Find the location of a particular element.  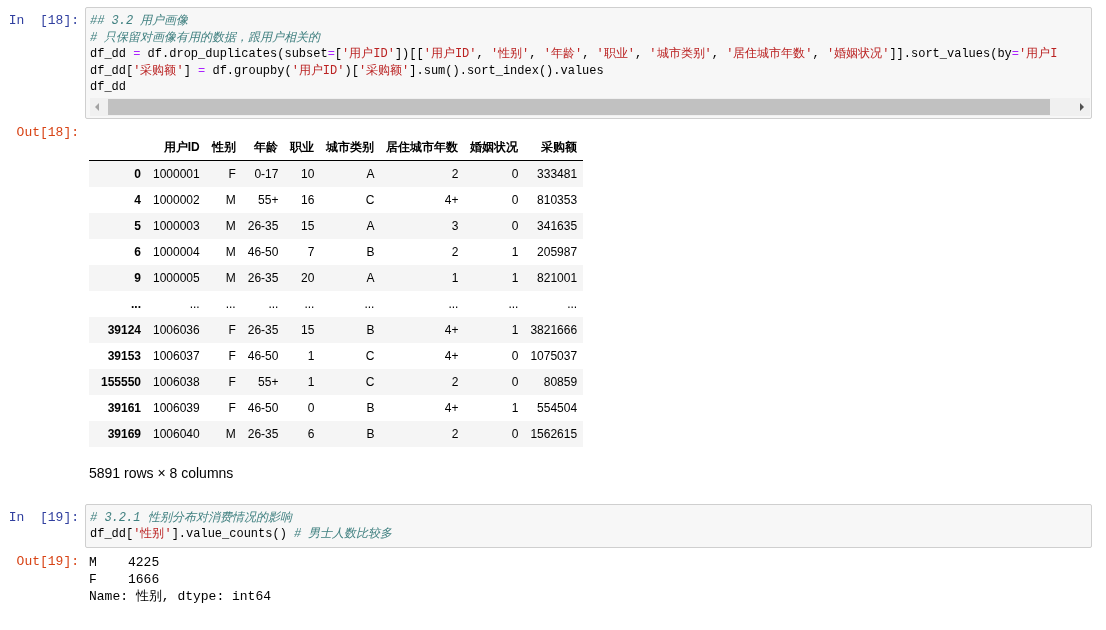

table-cell: 3821666 is located at coordinates (554, 329).